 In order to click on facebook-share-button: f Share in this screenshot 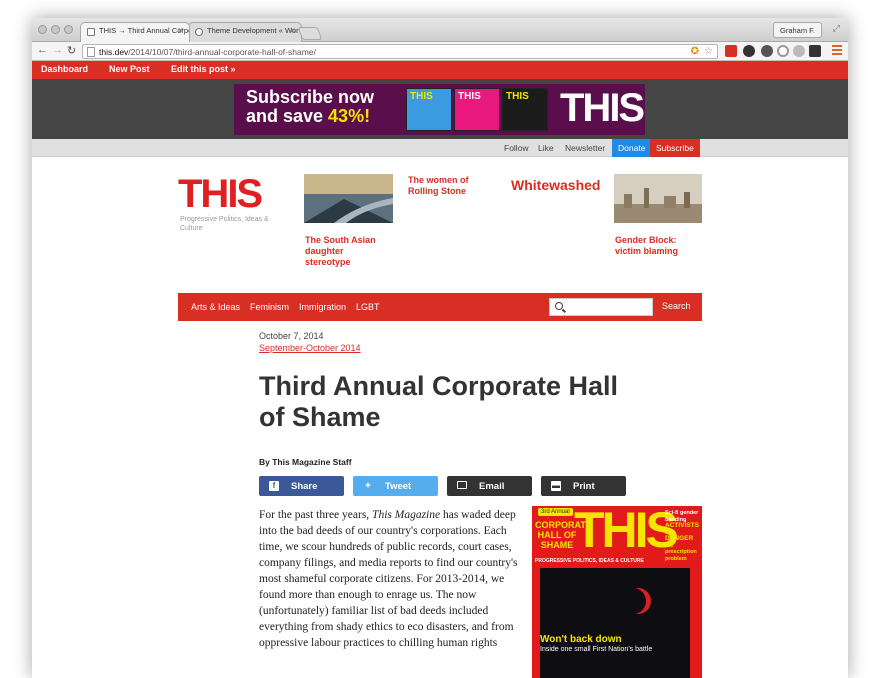, I will do `click(301, 486)`.